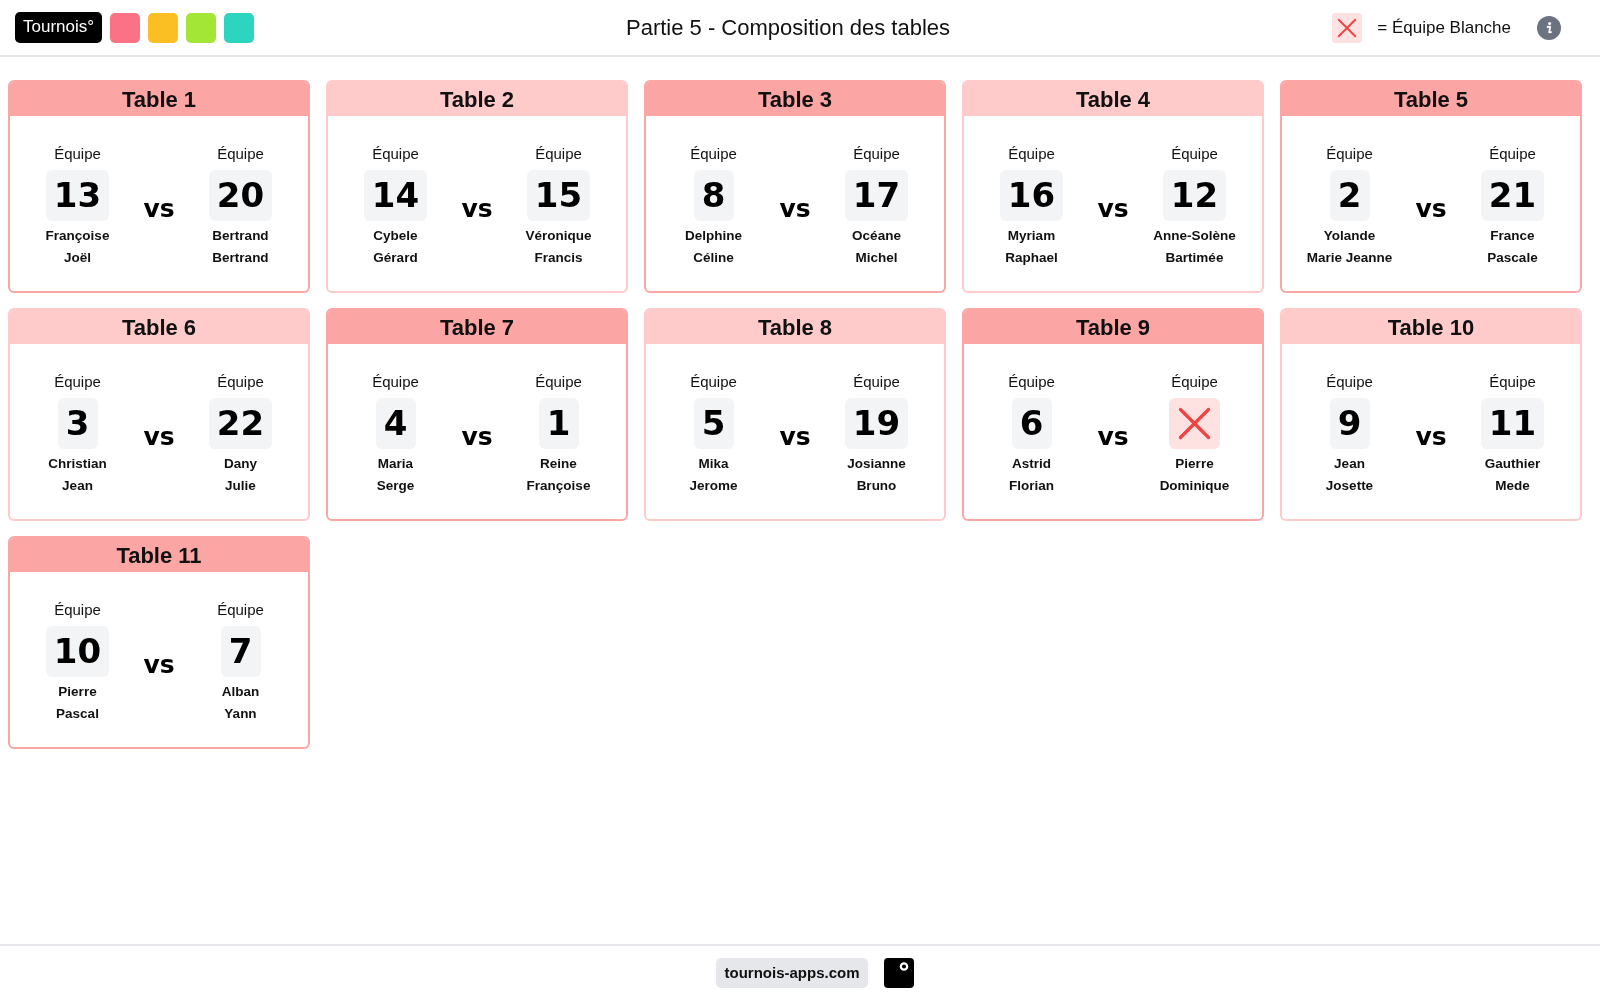  What do you see at coordinates (1512, 464) in the screenshot?
I see `player-name: Gauthier` at bounding box center [1512, 464].